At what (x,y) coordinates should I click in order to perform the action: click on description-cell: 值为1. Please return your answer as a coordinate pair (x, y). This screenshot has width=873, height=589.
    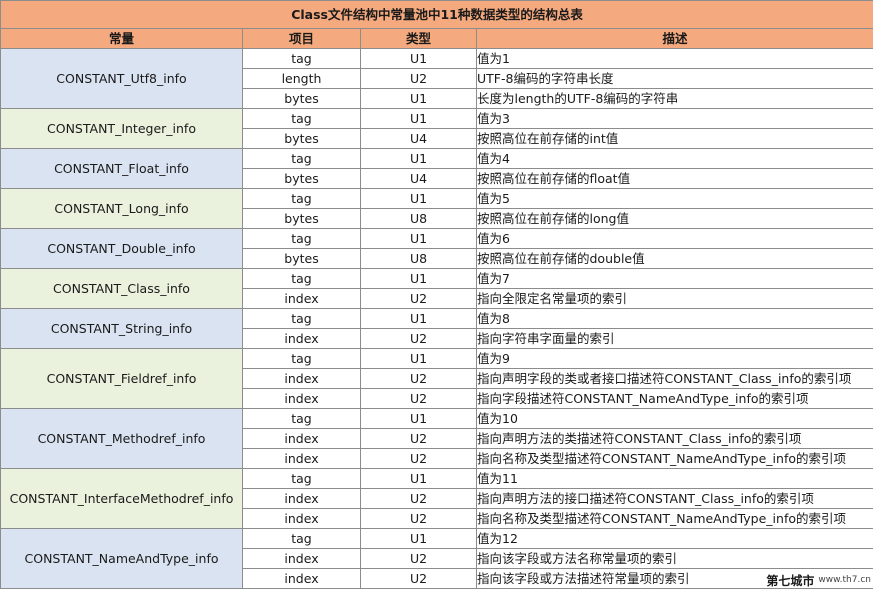
    Looking at the image, I should click on (674, 58).